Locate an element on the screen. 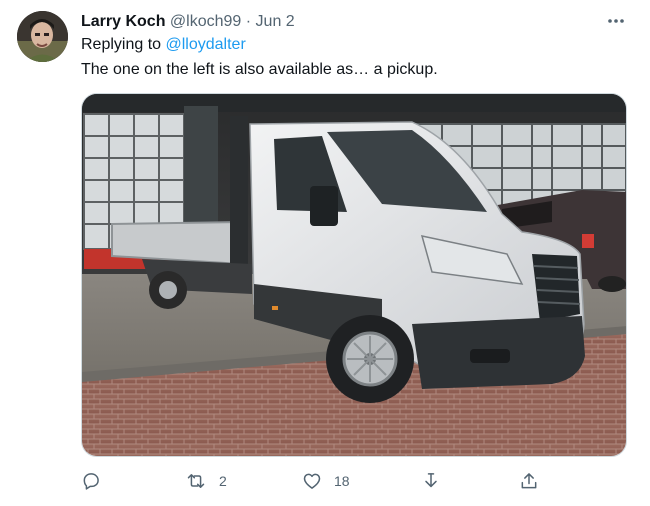 Image resolution: width=650 pixels, height=506 pixels. like-button: 18 is located at coordinates (326, 481).